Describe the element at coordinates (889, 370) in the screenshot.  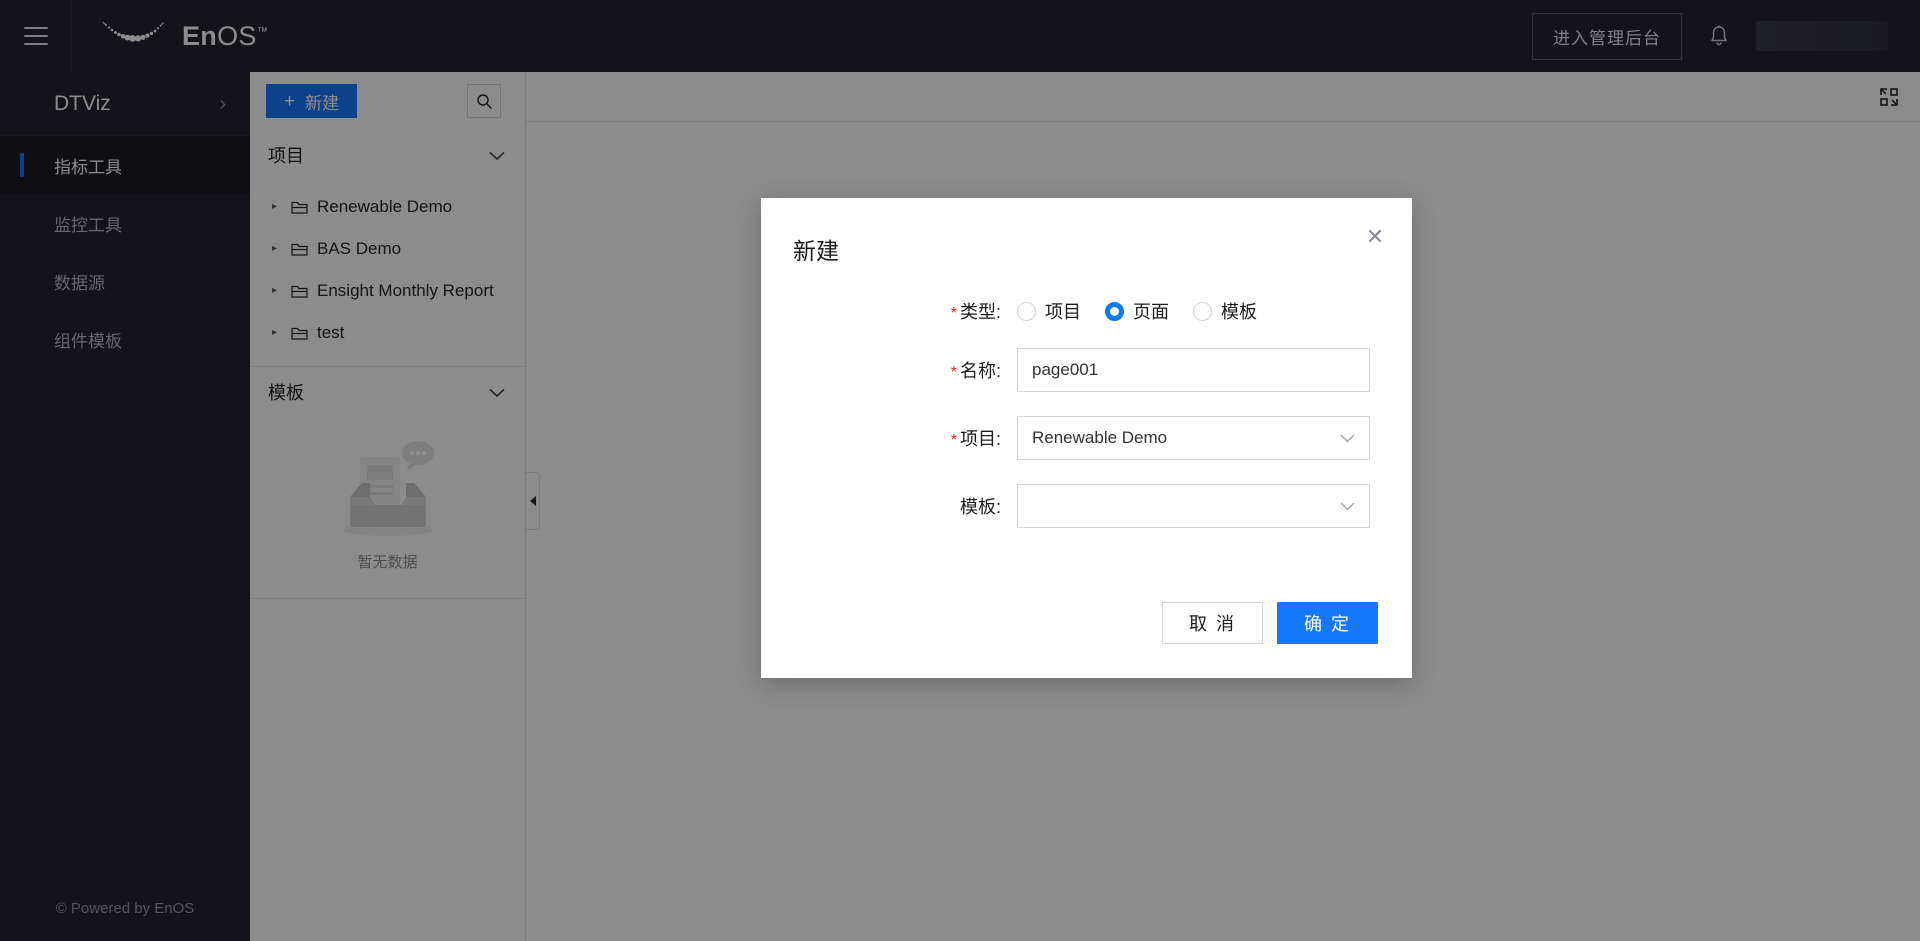
I see `name-label: * 名称:` at that location.